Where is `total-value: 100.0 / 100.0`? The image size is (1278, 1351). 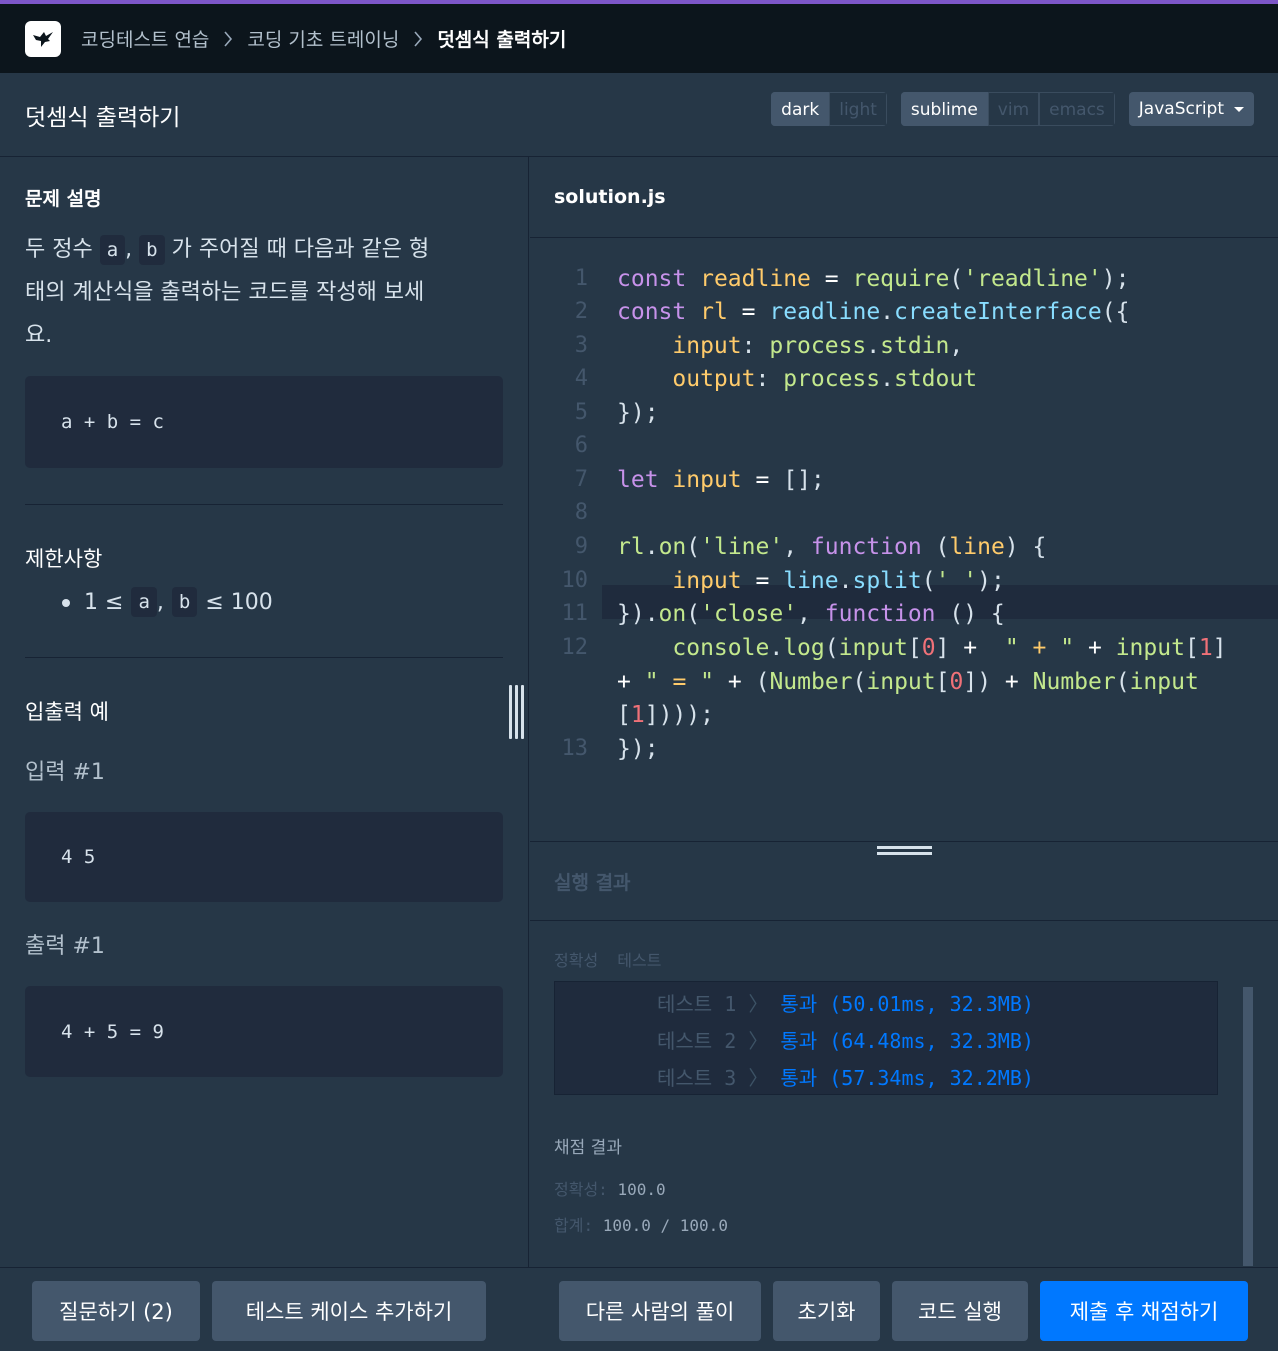
total-value: 100.0 / 100.0 is located at coordinates (665, 1225).